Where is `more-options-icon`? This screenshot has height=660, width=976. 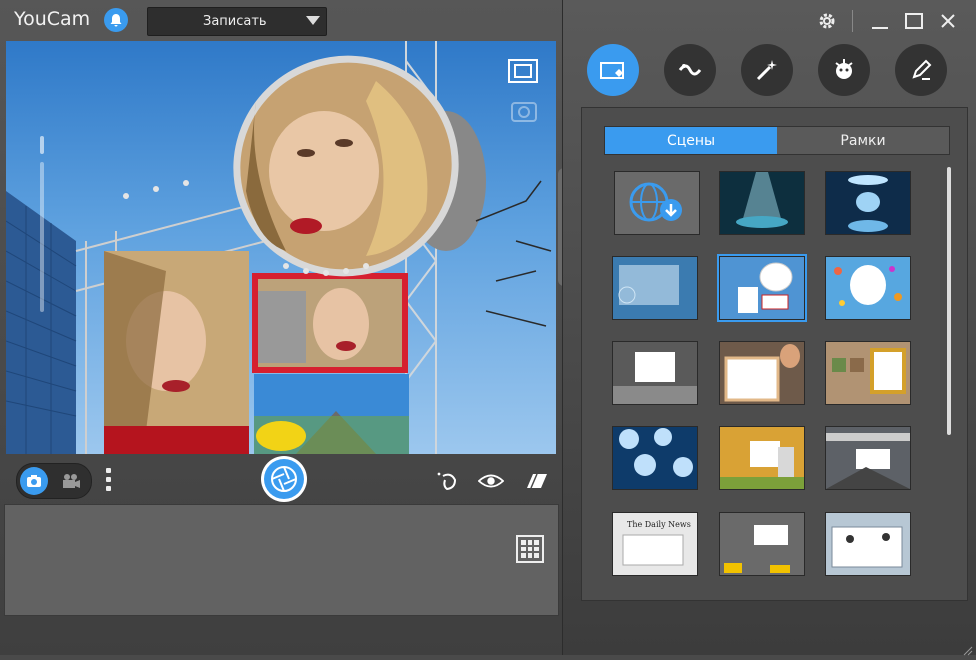
more-options-icon is located at coordinates (109, 481).